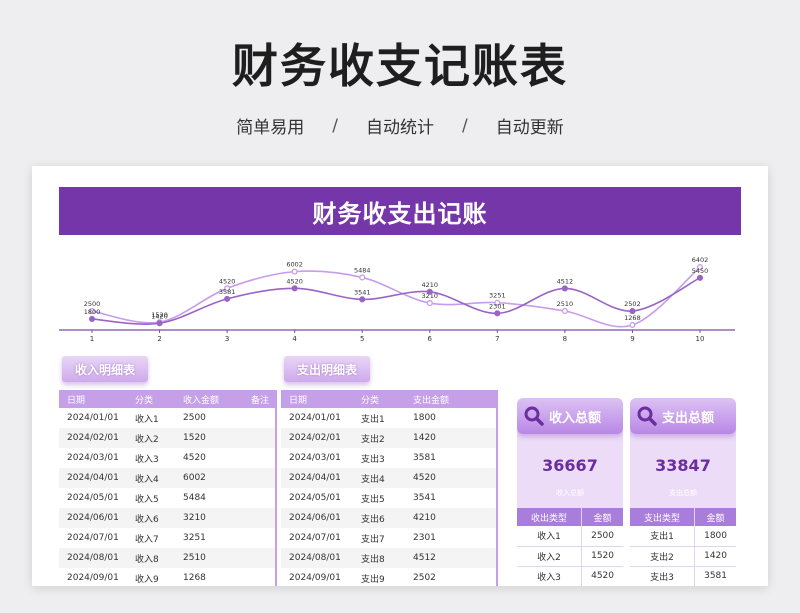 The image size is (800, 613). What do you see at coordinates (150, 438) in the screenshot?
I see `income-cell: 收入2` at bounding box center [150, 438].